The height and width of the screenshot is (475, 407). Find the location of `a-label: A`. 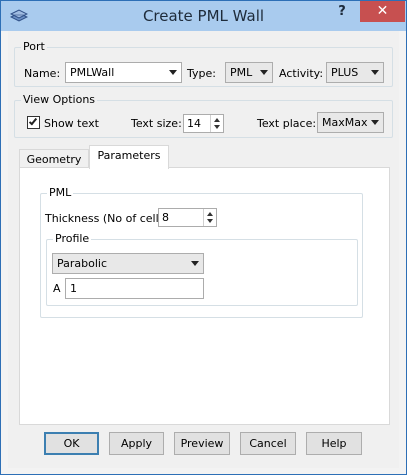

a-label: A is located at coordinates (57, 288).